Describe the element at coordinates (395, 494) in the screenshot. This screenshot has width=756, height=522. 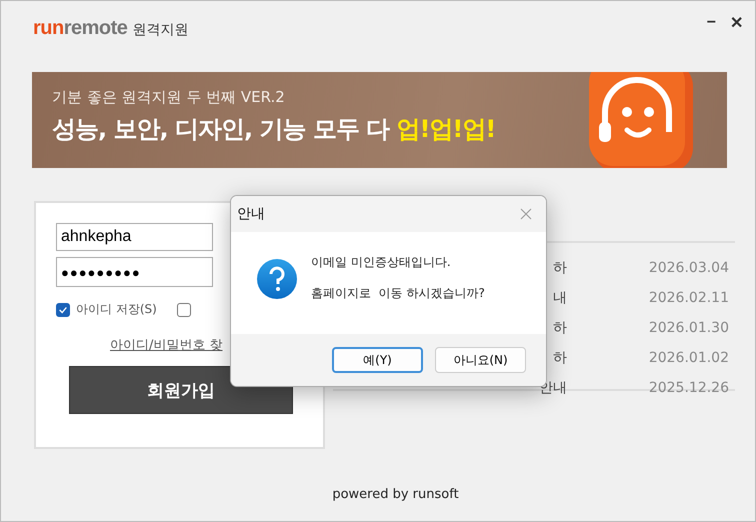
I see `footer-text: powered by runsoft` at that location.